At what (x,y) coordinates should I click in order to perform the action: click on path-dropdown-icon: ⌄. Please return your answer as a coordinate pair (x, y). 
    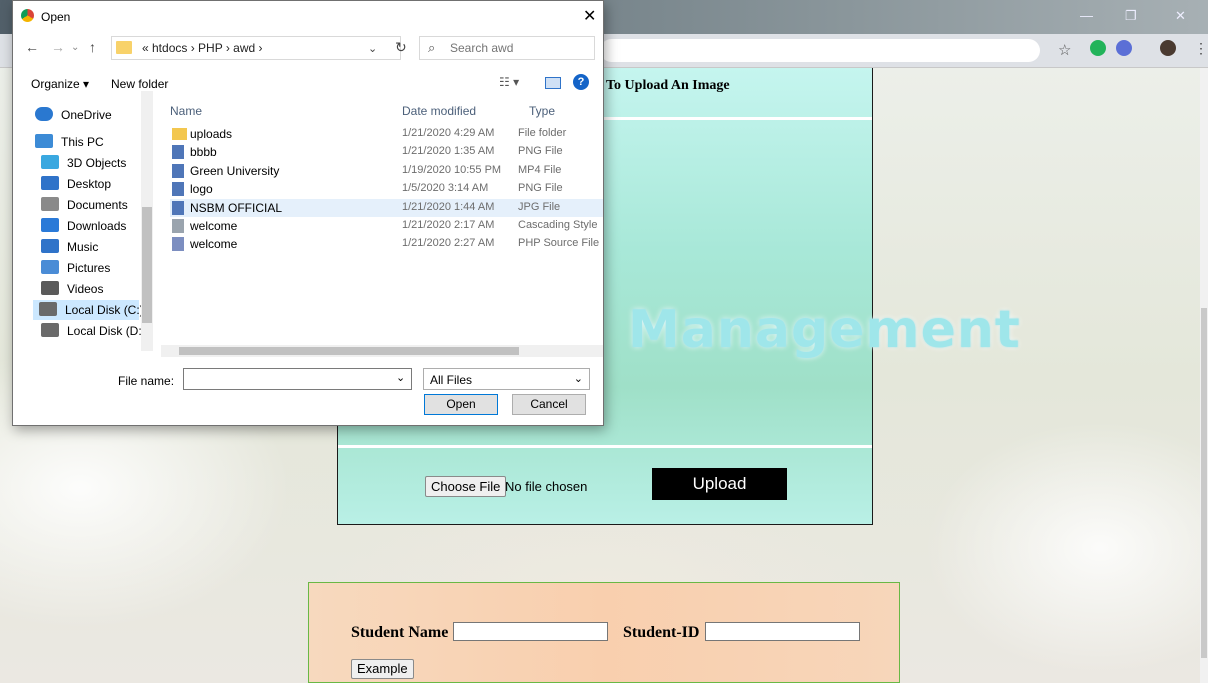
    Looking at the image, I should click on (372, 48).